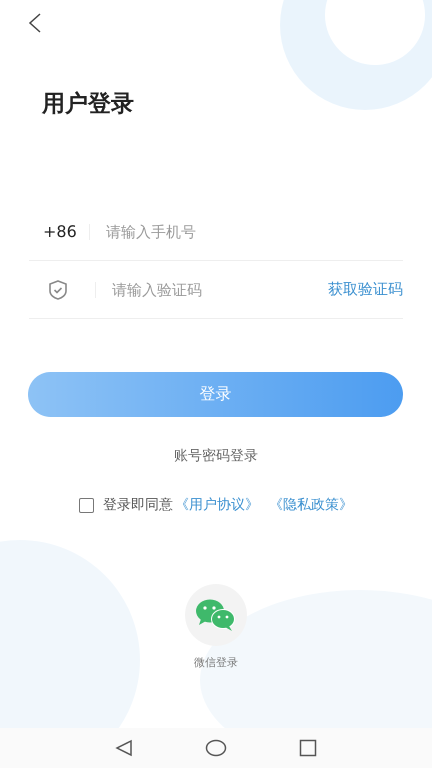 The width and height of the screenshot is (432, 768). Describe the element at coordinates (365, 289) in the screenshot. I see `get-code-link: 获取验证码` at that location.